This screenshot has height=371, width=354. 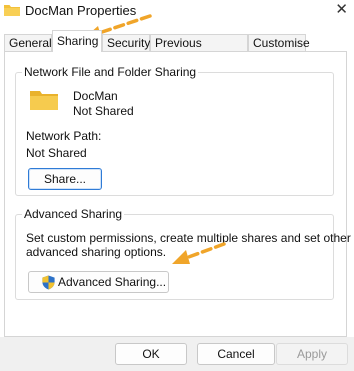 I want to click on folder-name: DocMan, so click(x=95, y=96).